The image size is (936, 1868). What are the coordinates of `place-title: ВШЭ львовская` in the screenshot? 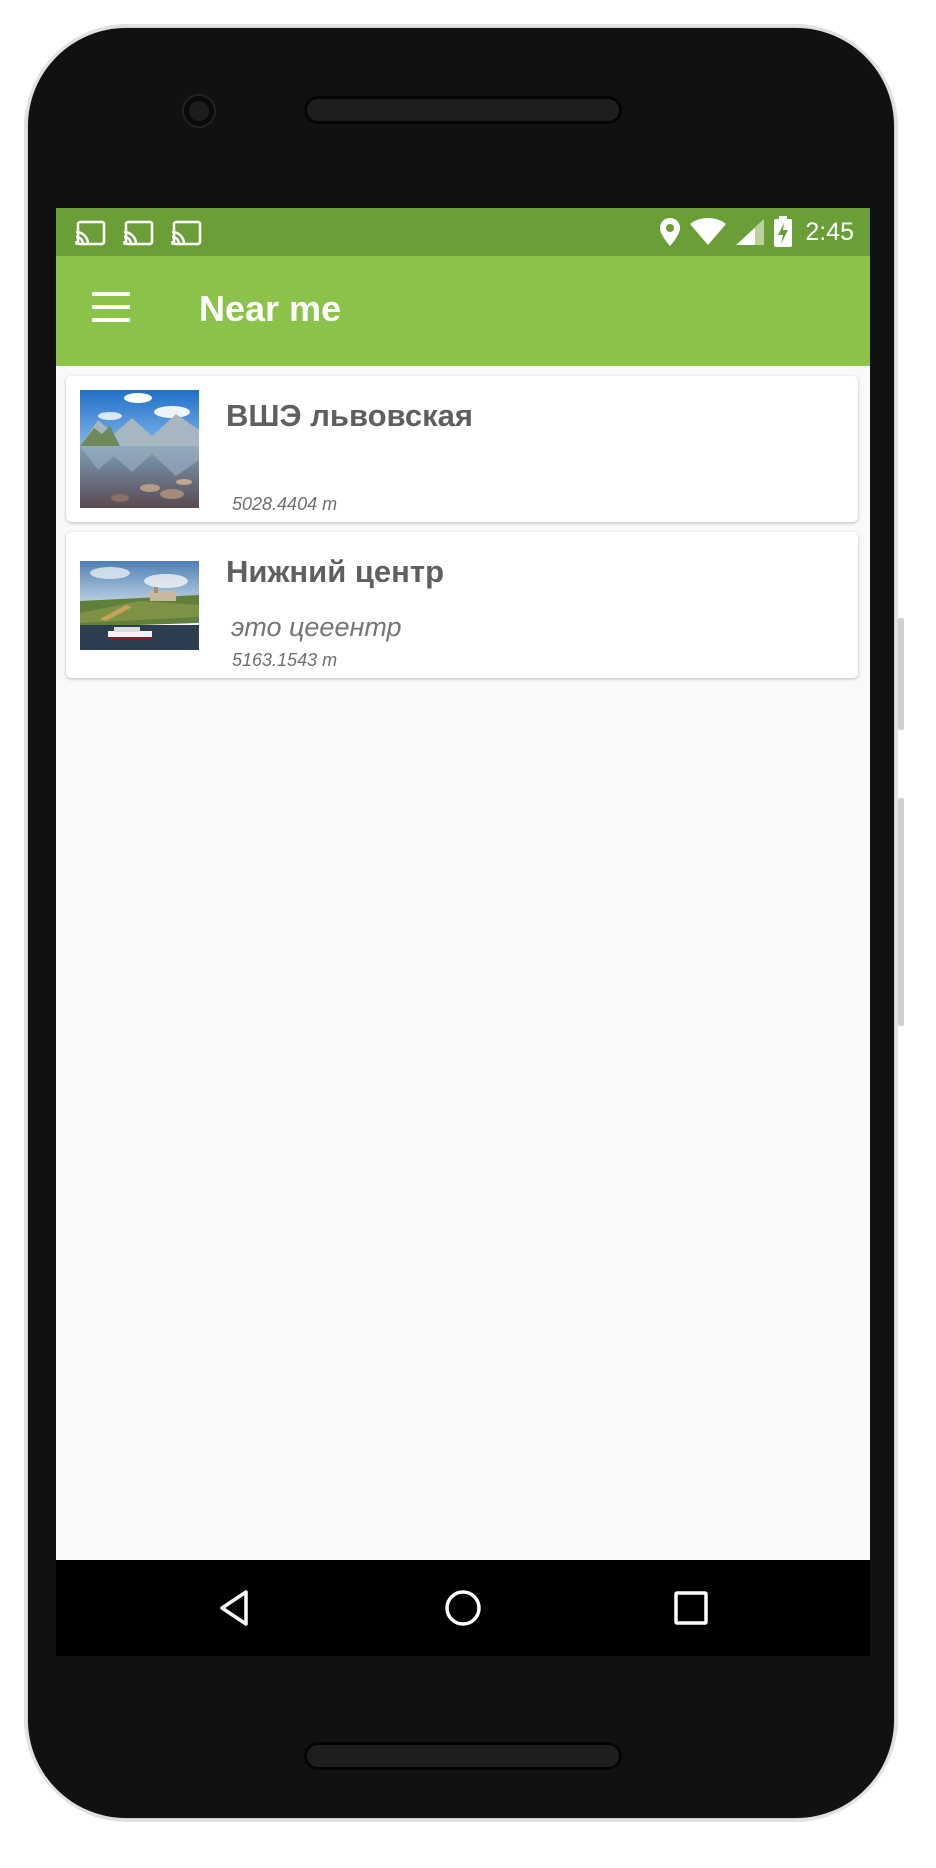 It's located at (349, 415).